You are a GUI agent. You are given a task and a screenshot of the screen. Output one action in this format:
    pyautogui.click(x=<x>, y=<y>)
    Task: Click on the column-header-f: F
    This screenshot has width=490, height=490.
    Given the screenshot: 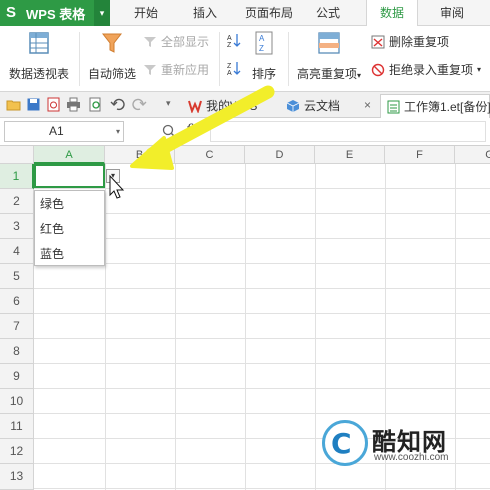 What is the action you would take?
    pyautogui.click(x=420, y=155)
    